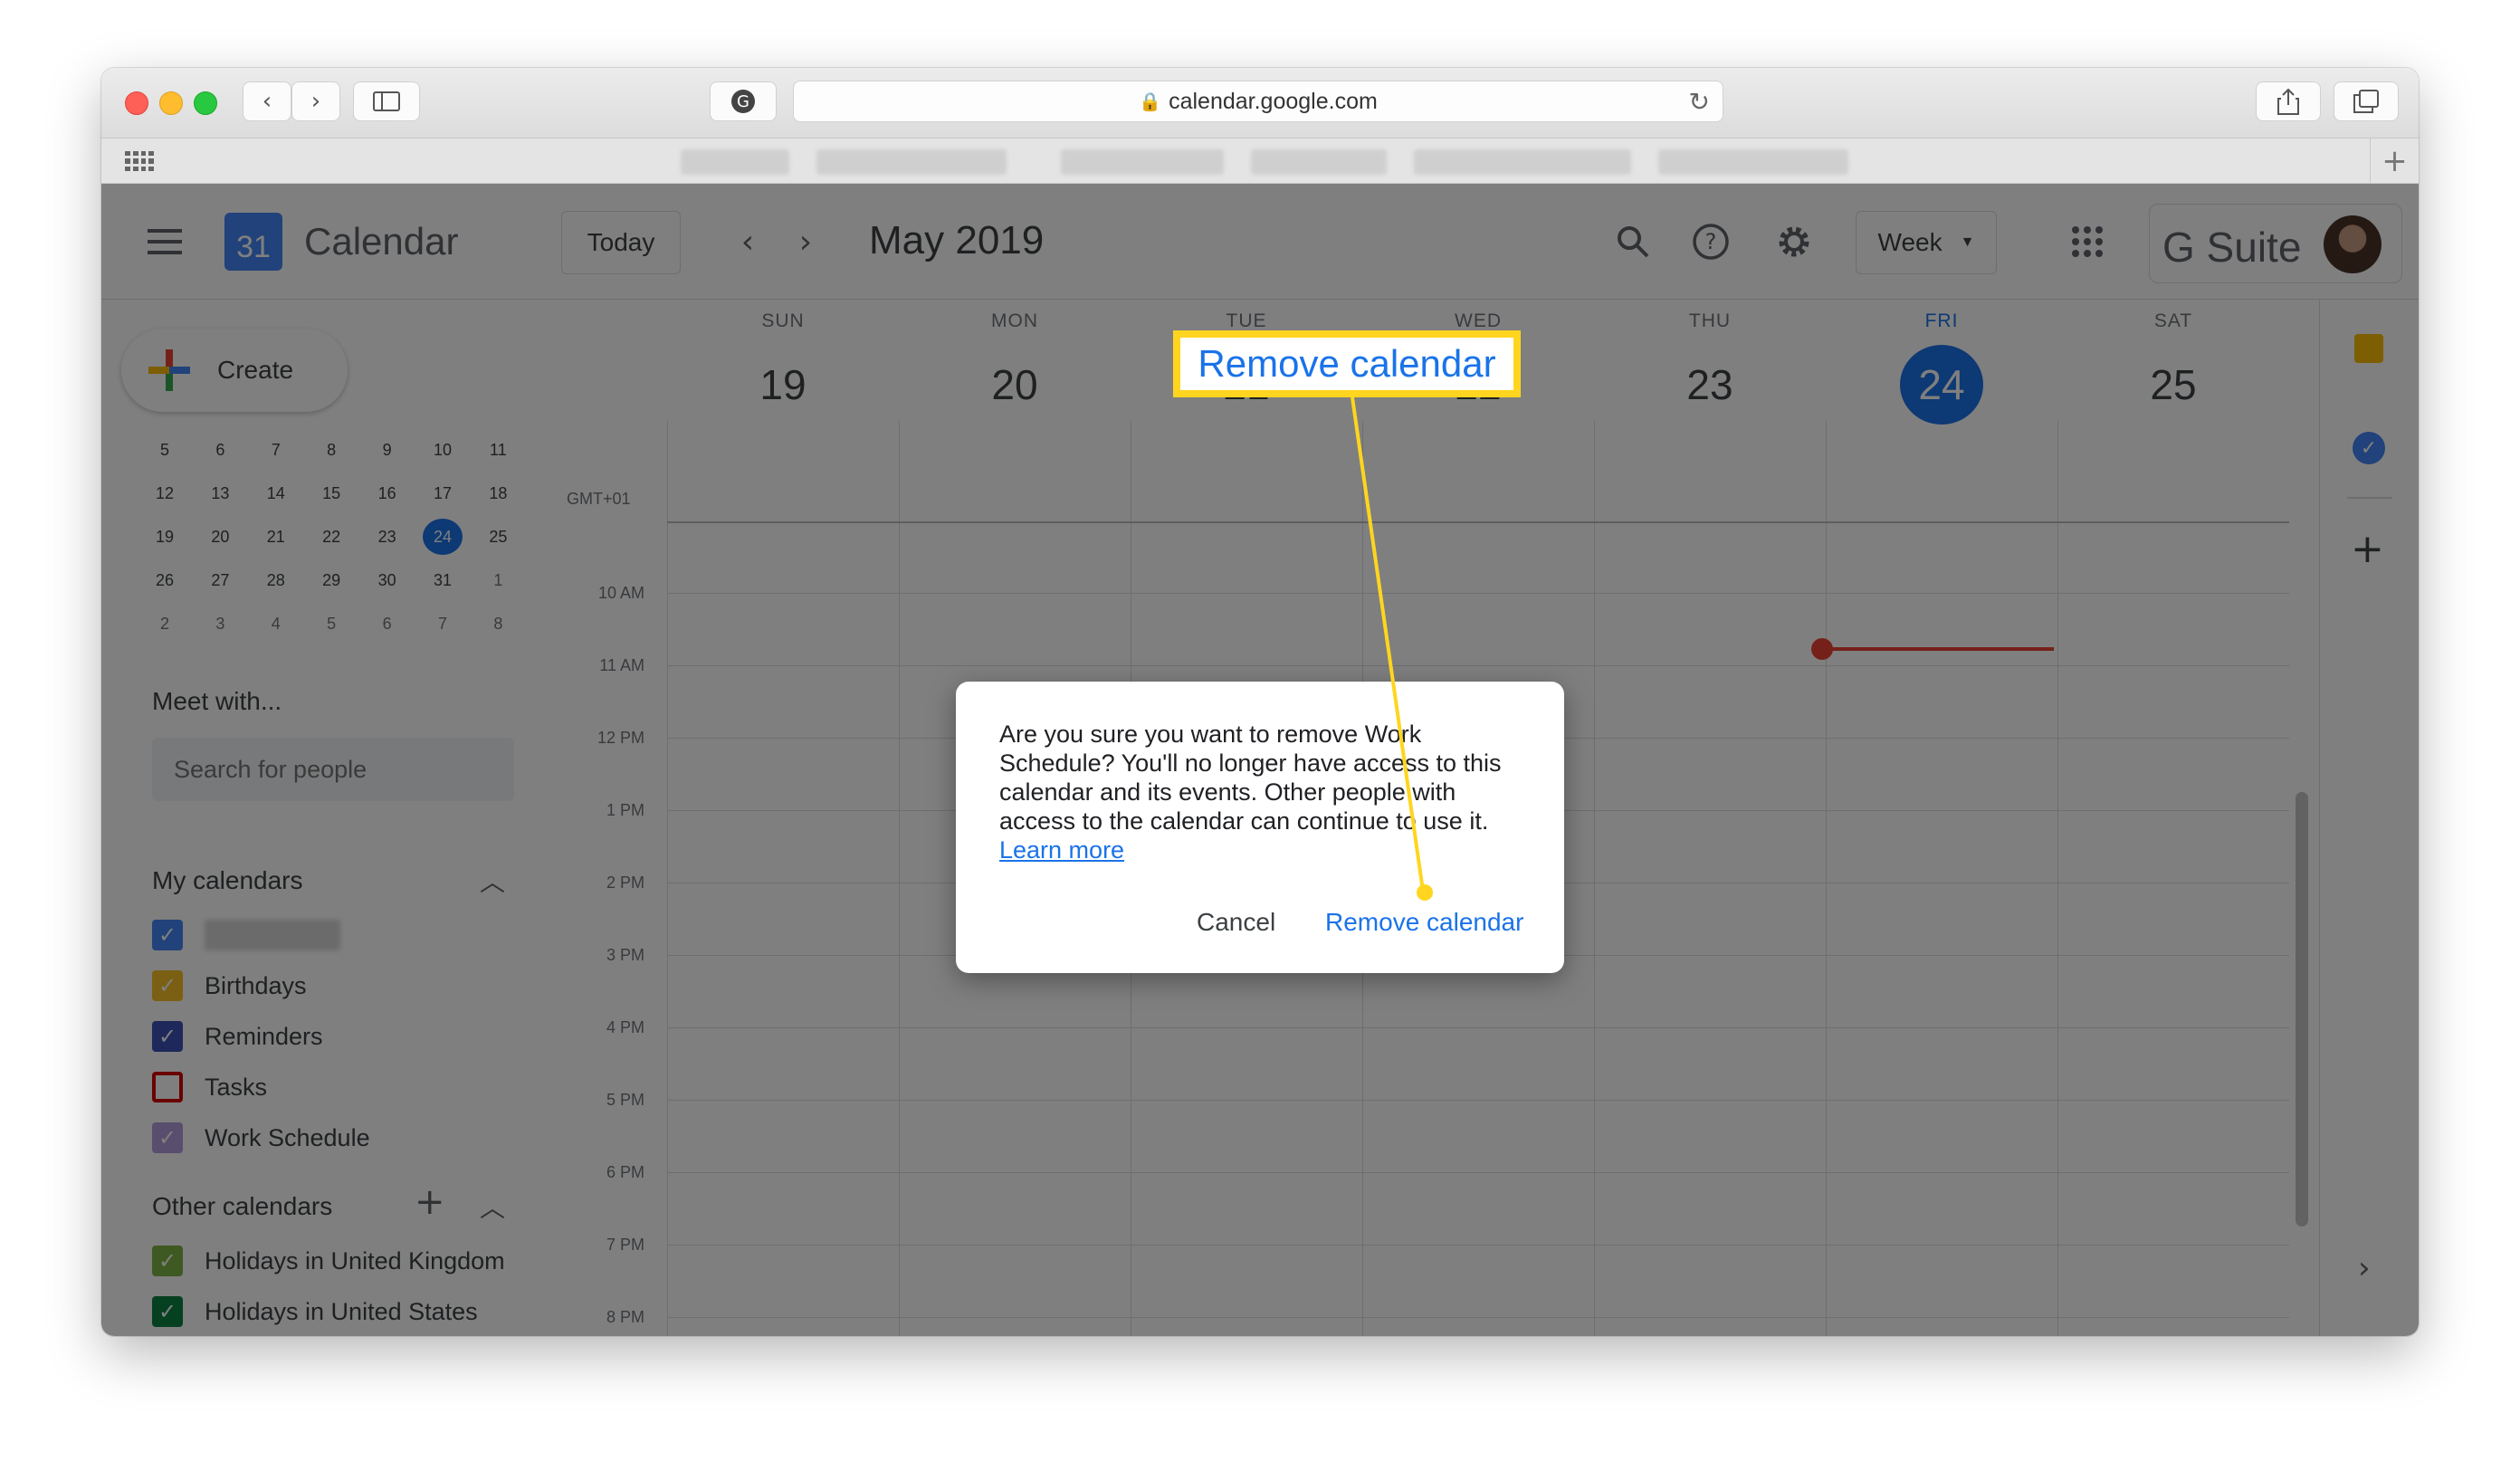  Describe the element at coordinates (1699, 102) in the screenshot. I see `reload-icon: ↻` at that location.